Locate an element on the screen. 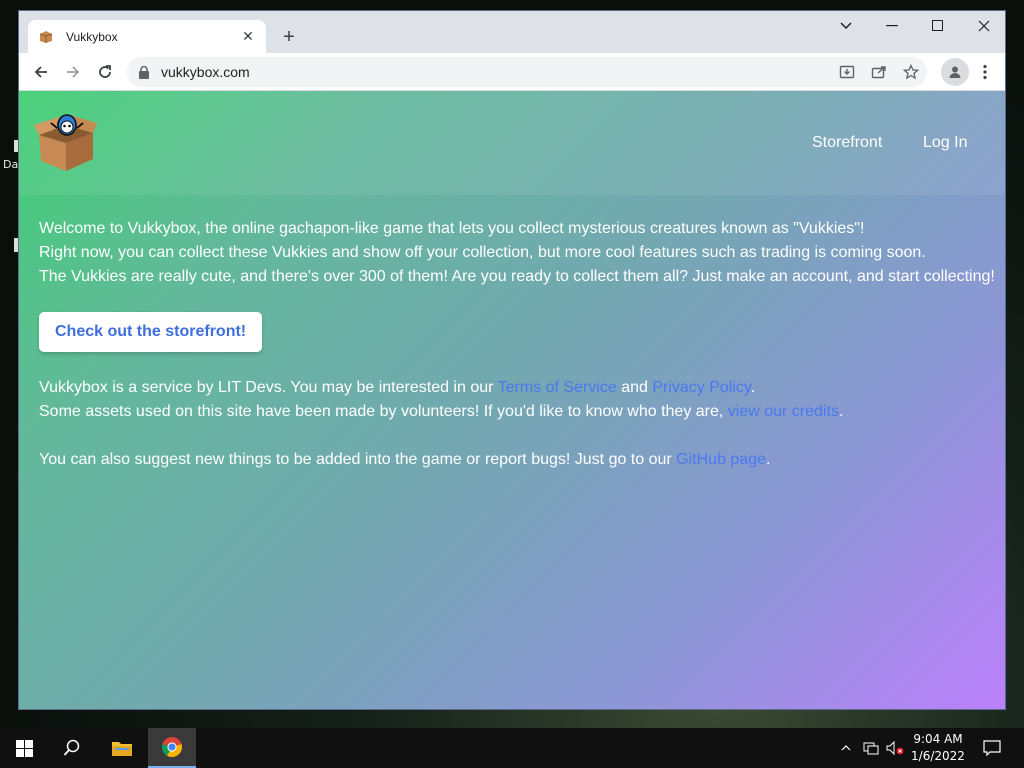  tab-title: Vukkybox is located at coordinates (92, 36).